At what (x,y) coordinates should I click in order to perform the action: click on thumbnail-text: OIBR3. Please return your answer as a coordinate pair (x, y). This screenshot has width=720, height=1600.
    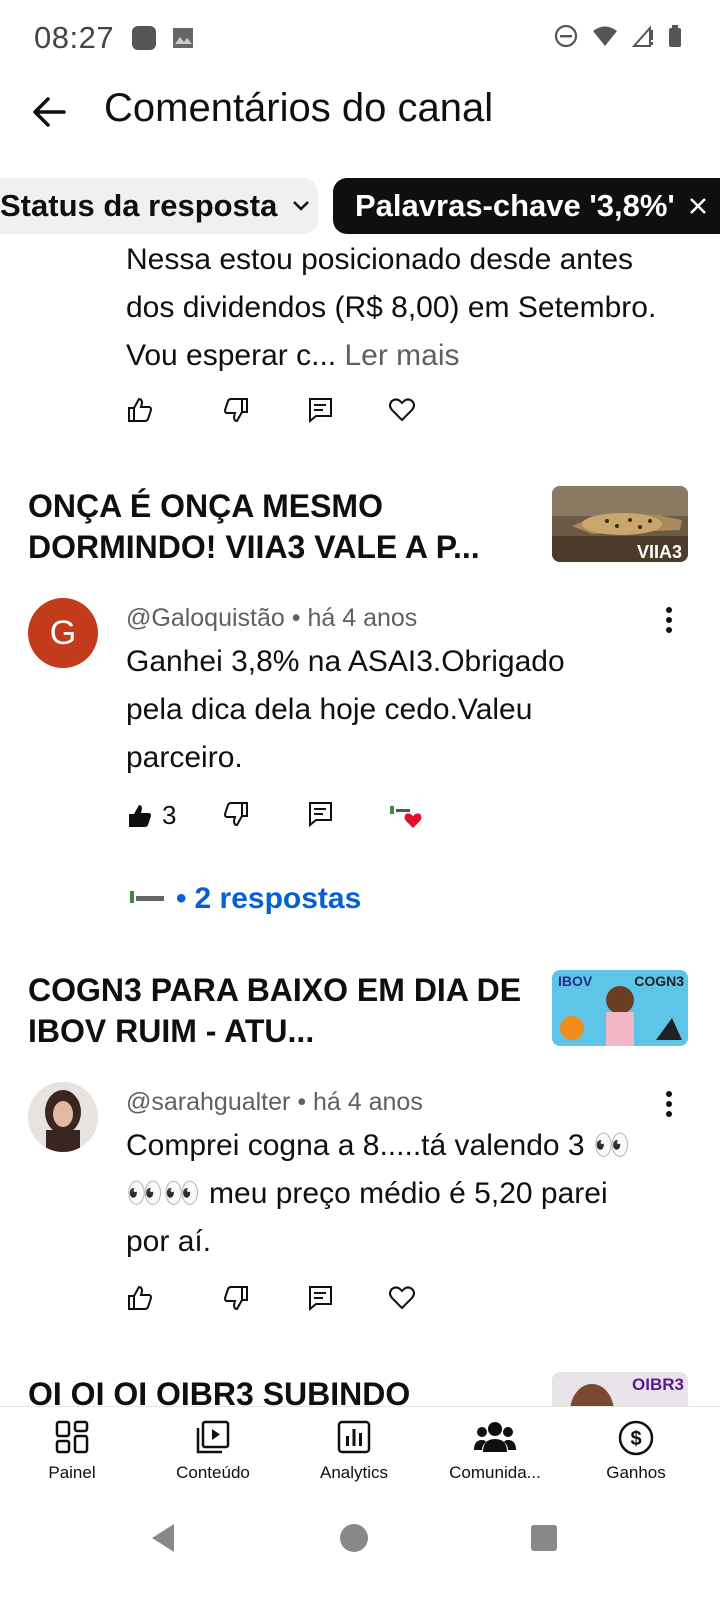
    Looking at the image, I should click on (658, 1384).